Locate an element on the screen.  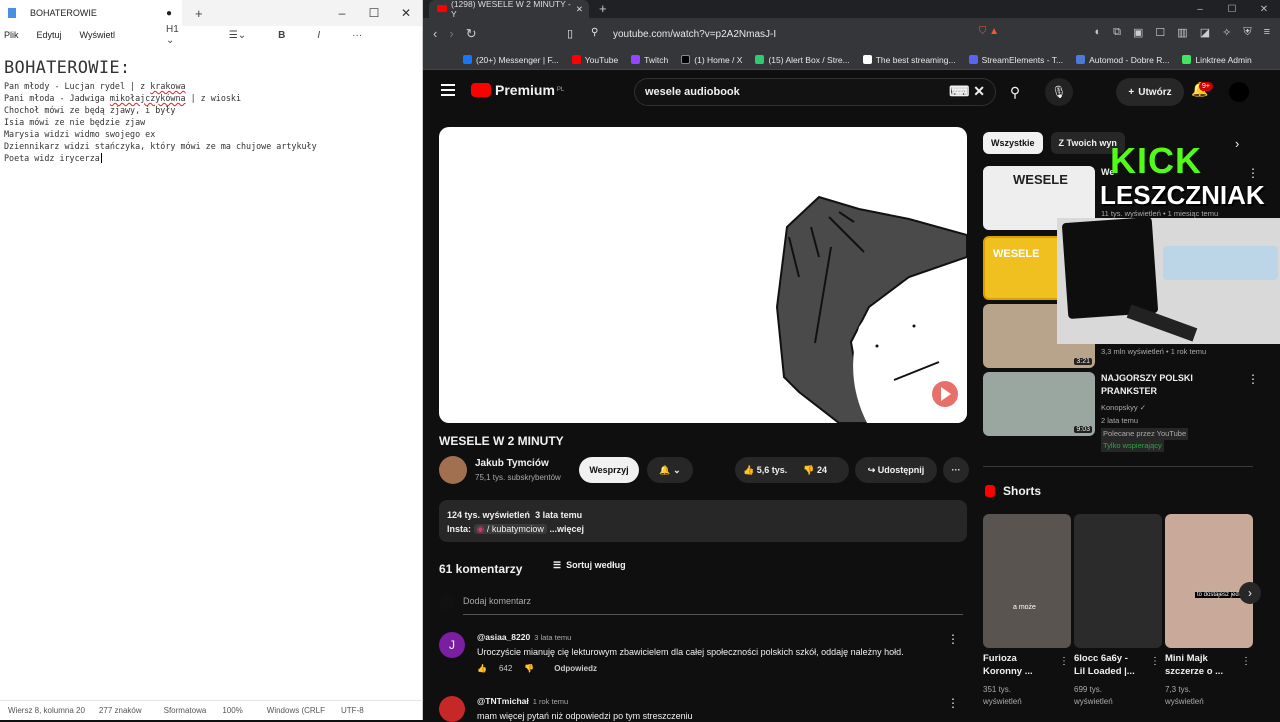
extension-icon: ⧉ is located at coordinates (1117, 32).